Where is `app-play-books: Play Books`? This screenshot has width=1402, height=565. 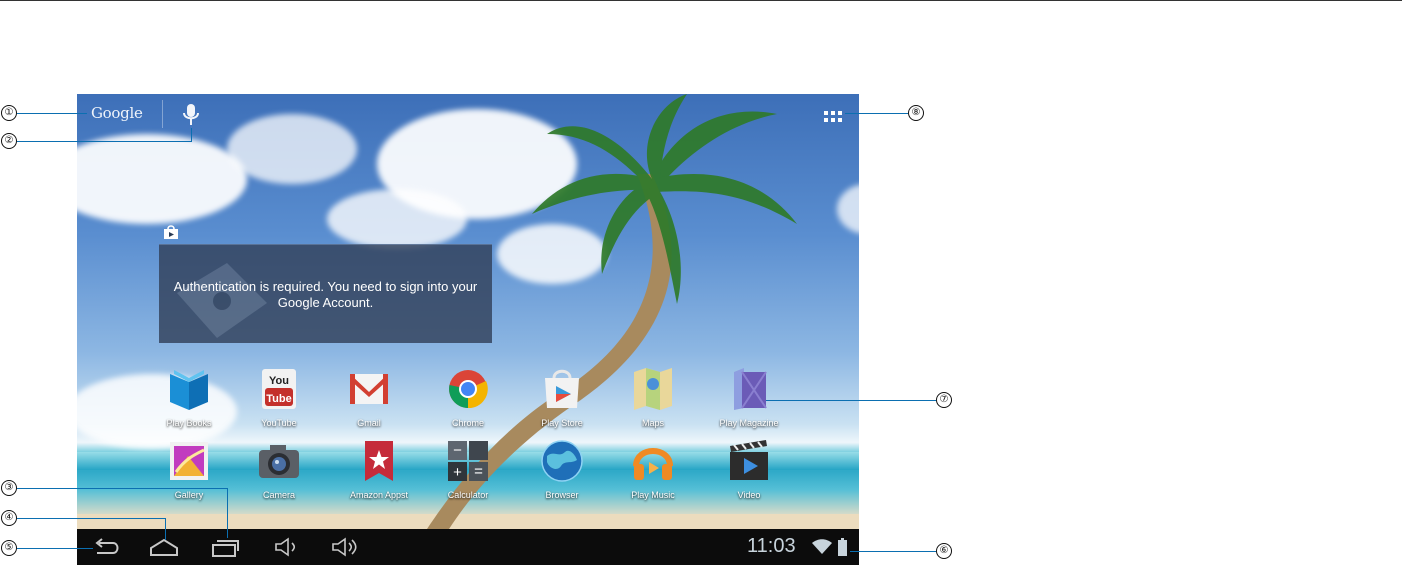 app-play-books: Play Books is located at coordinates (189, 397).